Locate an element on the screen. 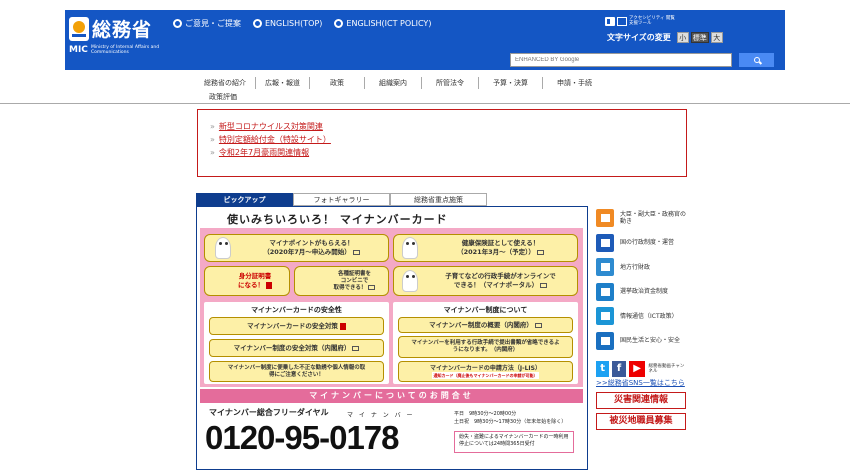 The height and width of the screenshot is (470, 850). about-link-procedure: マイナンバーを利用する行政手続で提出書類が省略できるようになります。（内閣府） is located at coordinates (485, 347).